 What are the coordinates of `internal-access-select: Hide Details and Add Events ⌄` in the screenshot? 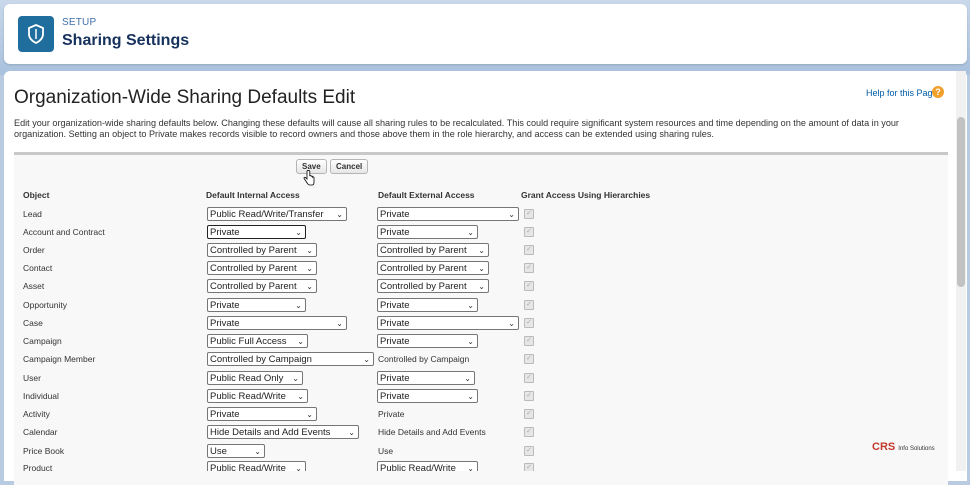 It's located at (283, 432).